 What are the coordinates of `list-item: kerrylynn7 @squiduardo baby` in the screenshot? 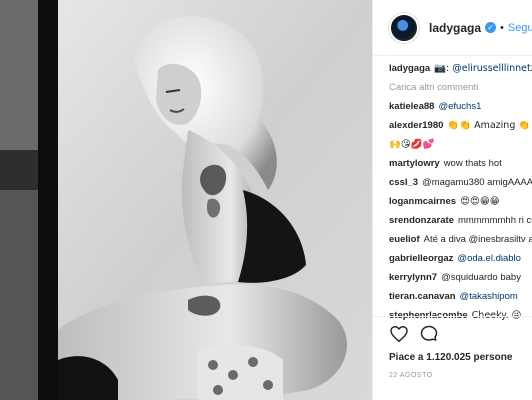 It's located at (460, 277).